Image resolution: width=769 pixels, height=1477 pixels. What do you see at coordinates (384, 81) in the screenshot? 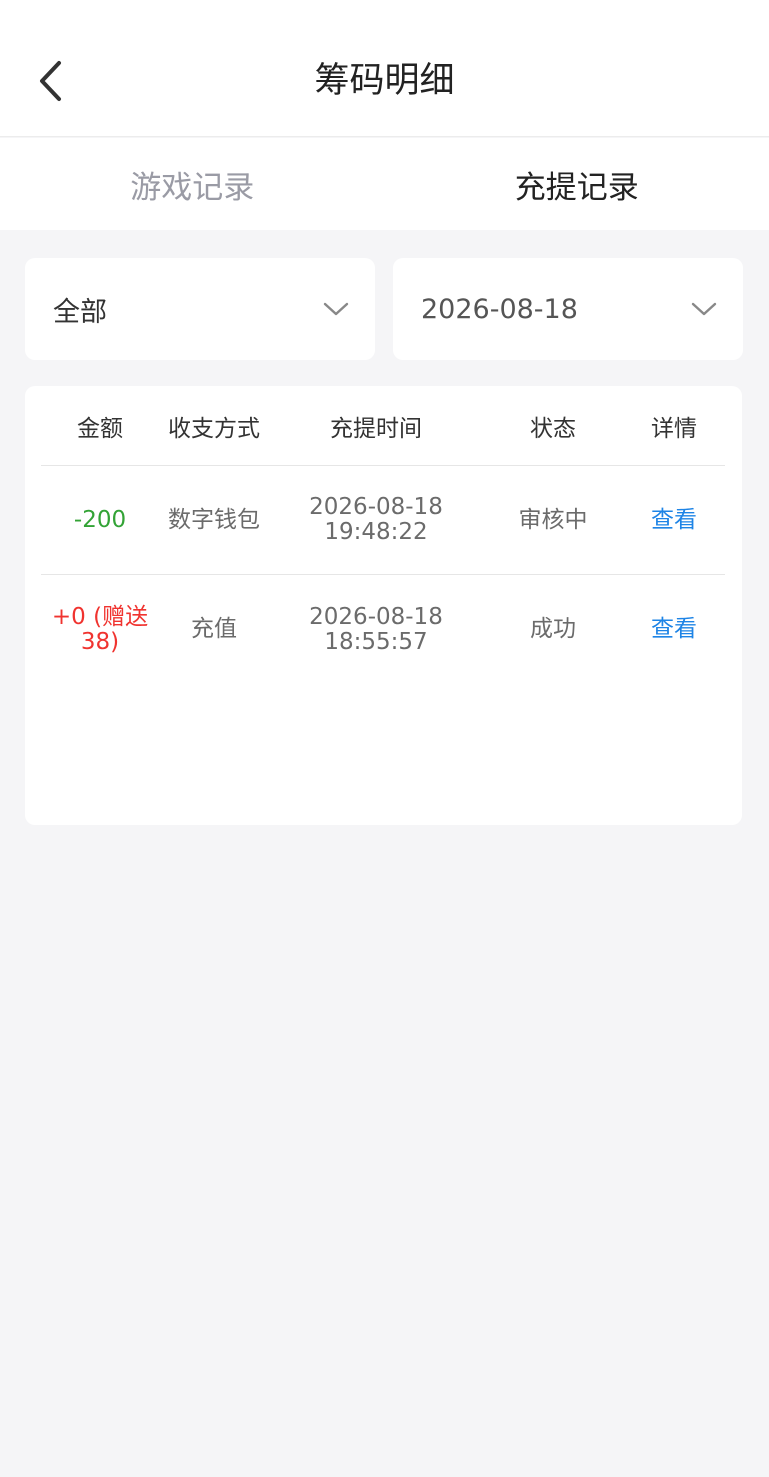
I see `page-title: 筹码明细` at bounding box center [384, 81].